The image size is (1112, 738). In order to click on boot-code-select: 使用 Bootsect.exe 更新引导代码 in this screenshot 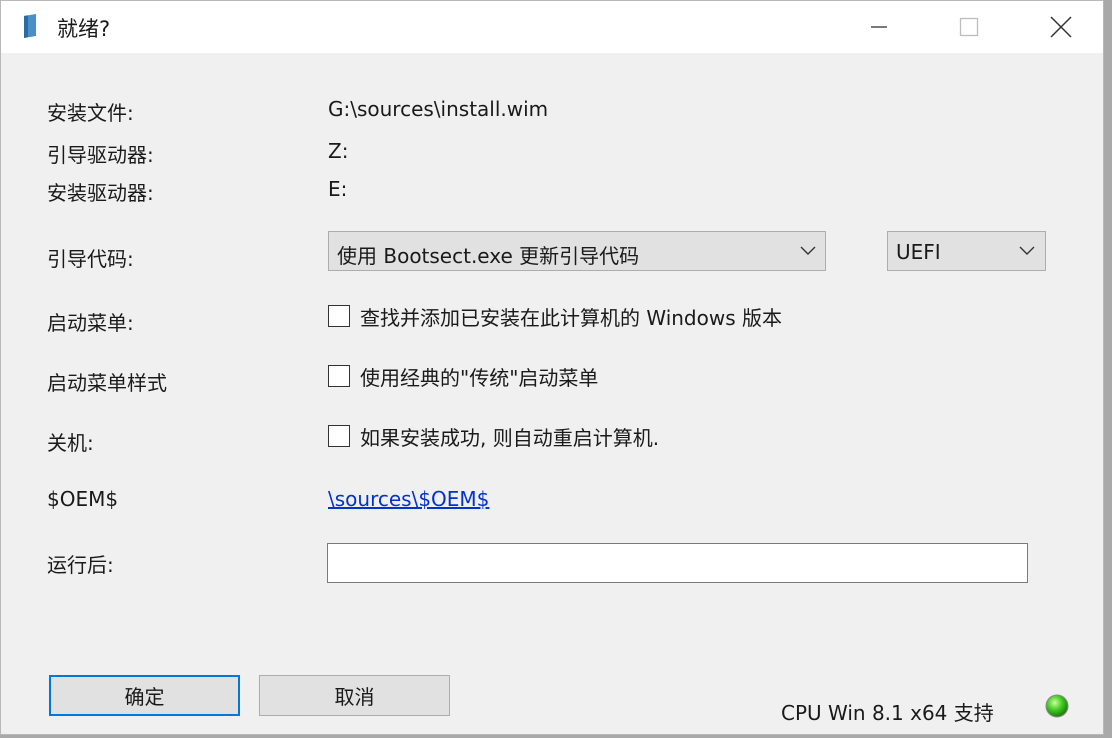, I will do `click(577, 251)`.